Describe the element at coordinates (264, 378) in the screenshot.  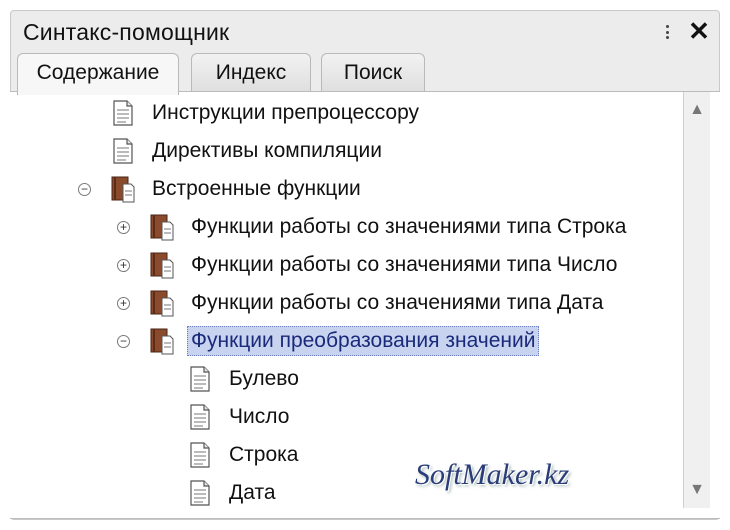
I see `tree-item-label: Булево` at that location.